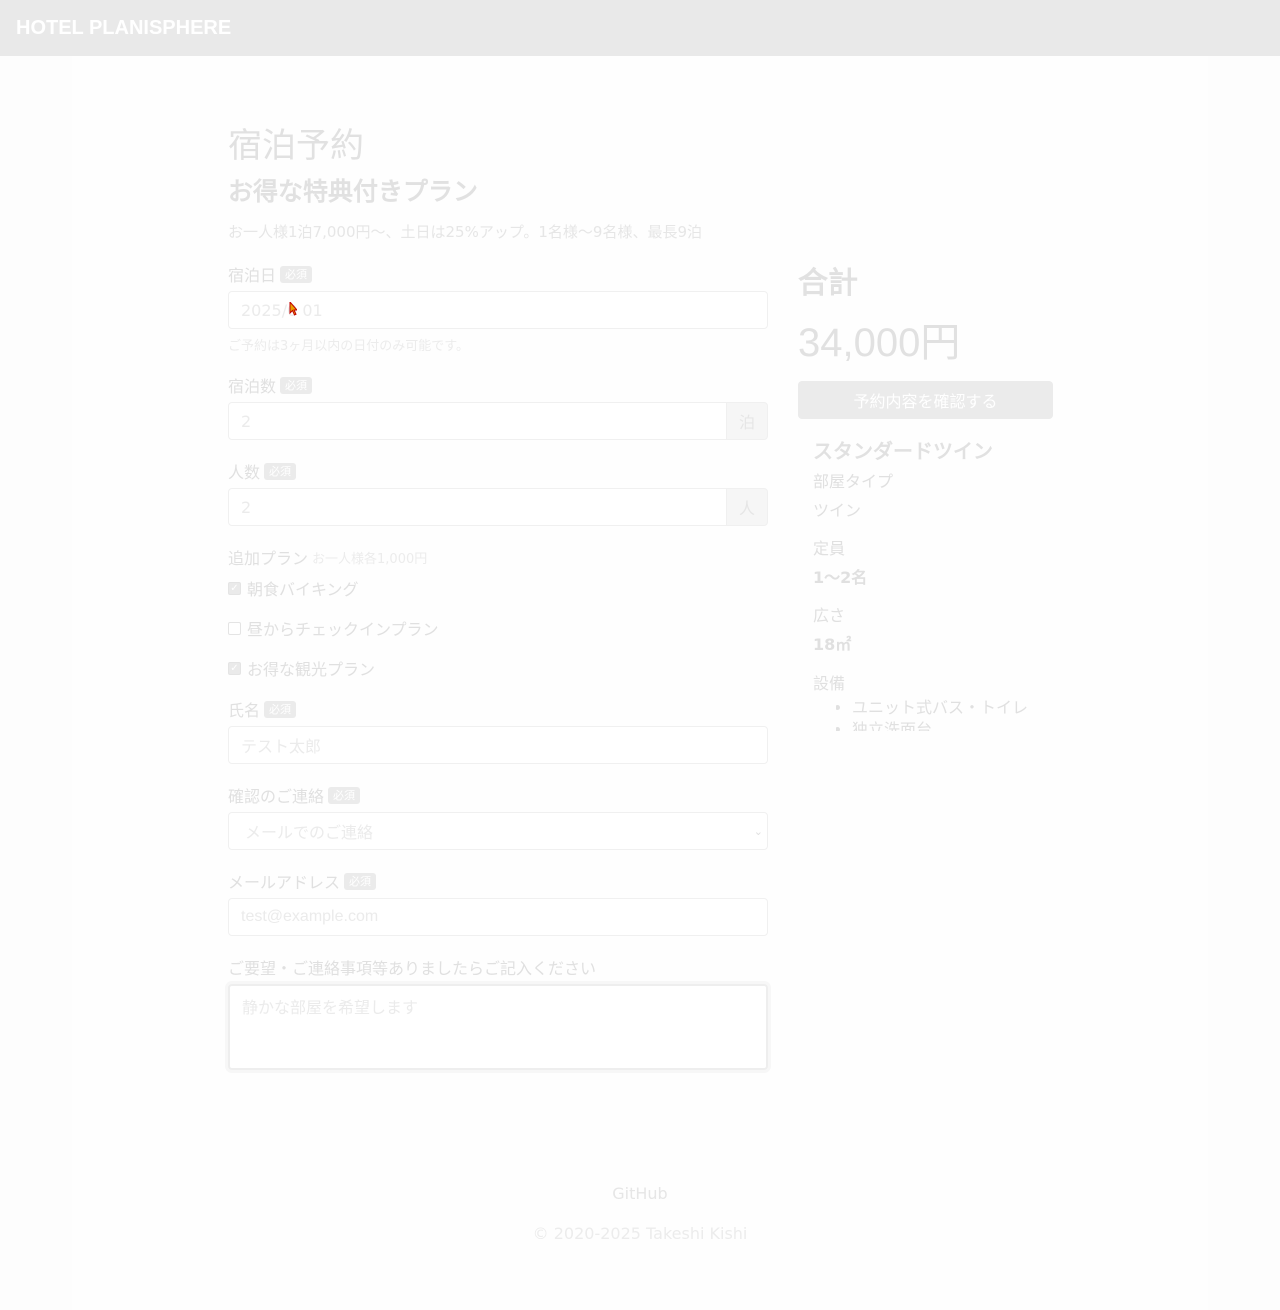 This screenshot has width=1280, height=1310. I want to click on plan-description: お一人様1泊7,000円〜、土日は25%アップ。1名様〜9名様、最長9泊, so click(465, 232).